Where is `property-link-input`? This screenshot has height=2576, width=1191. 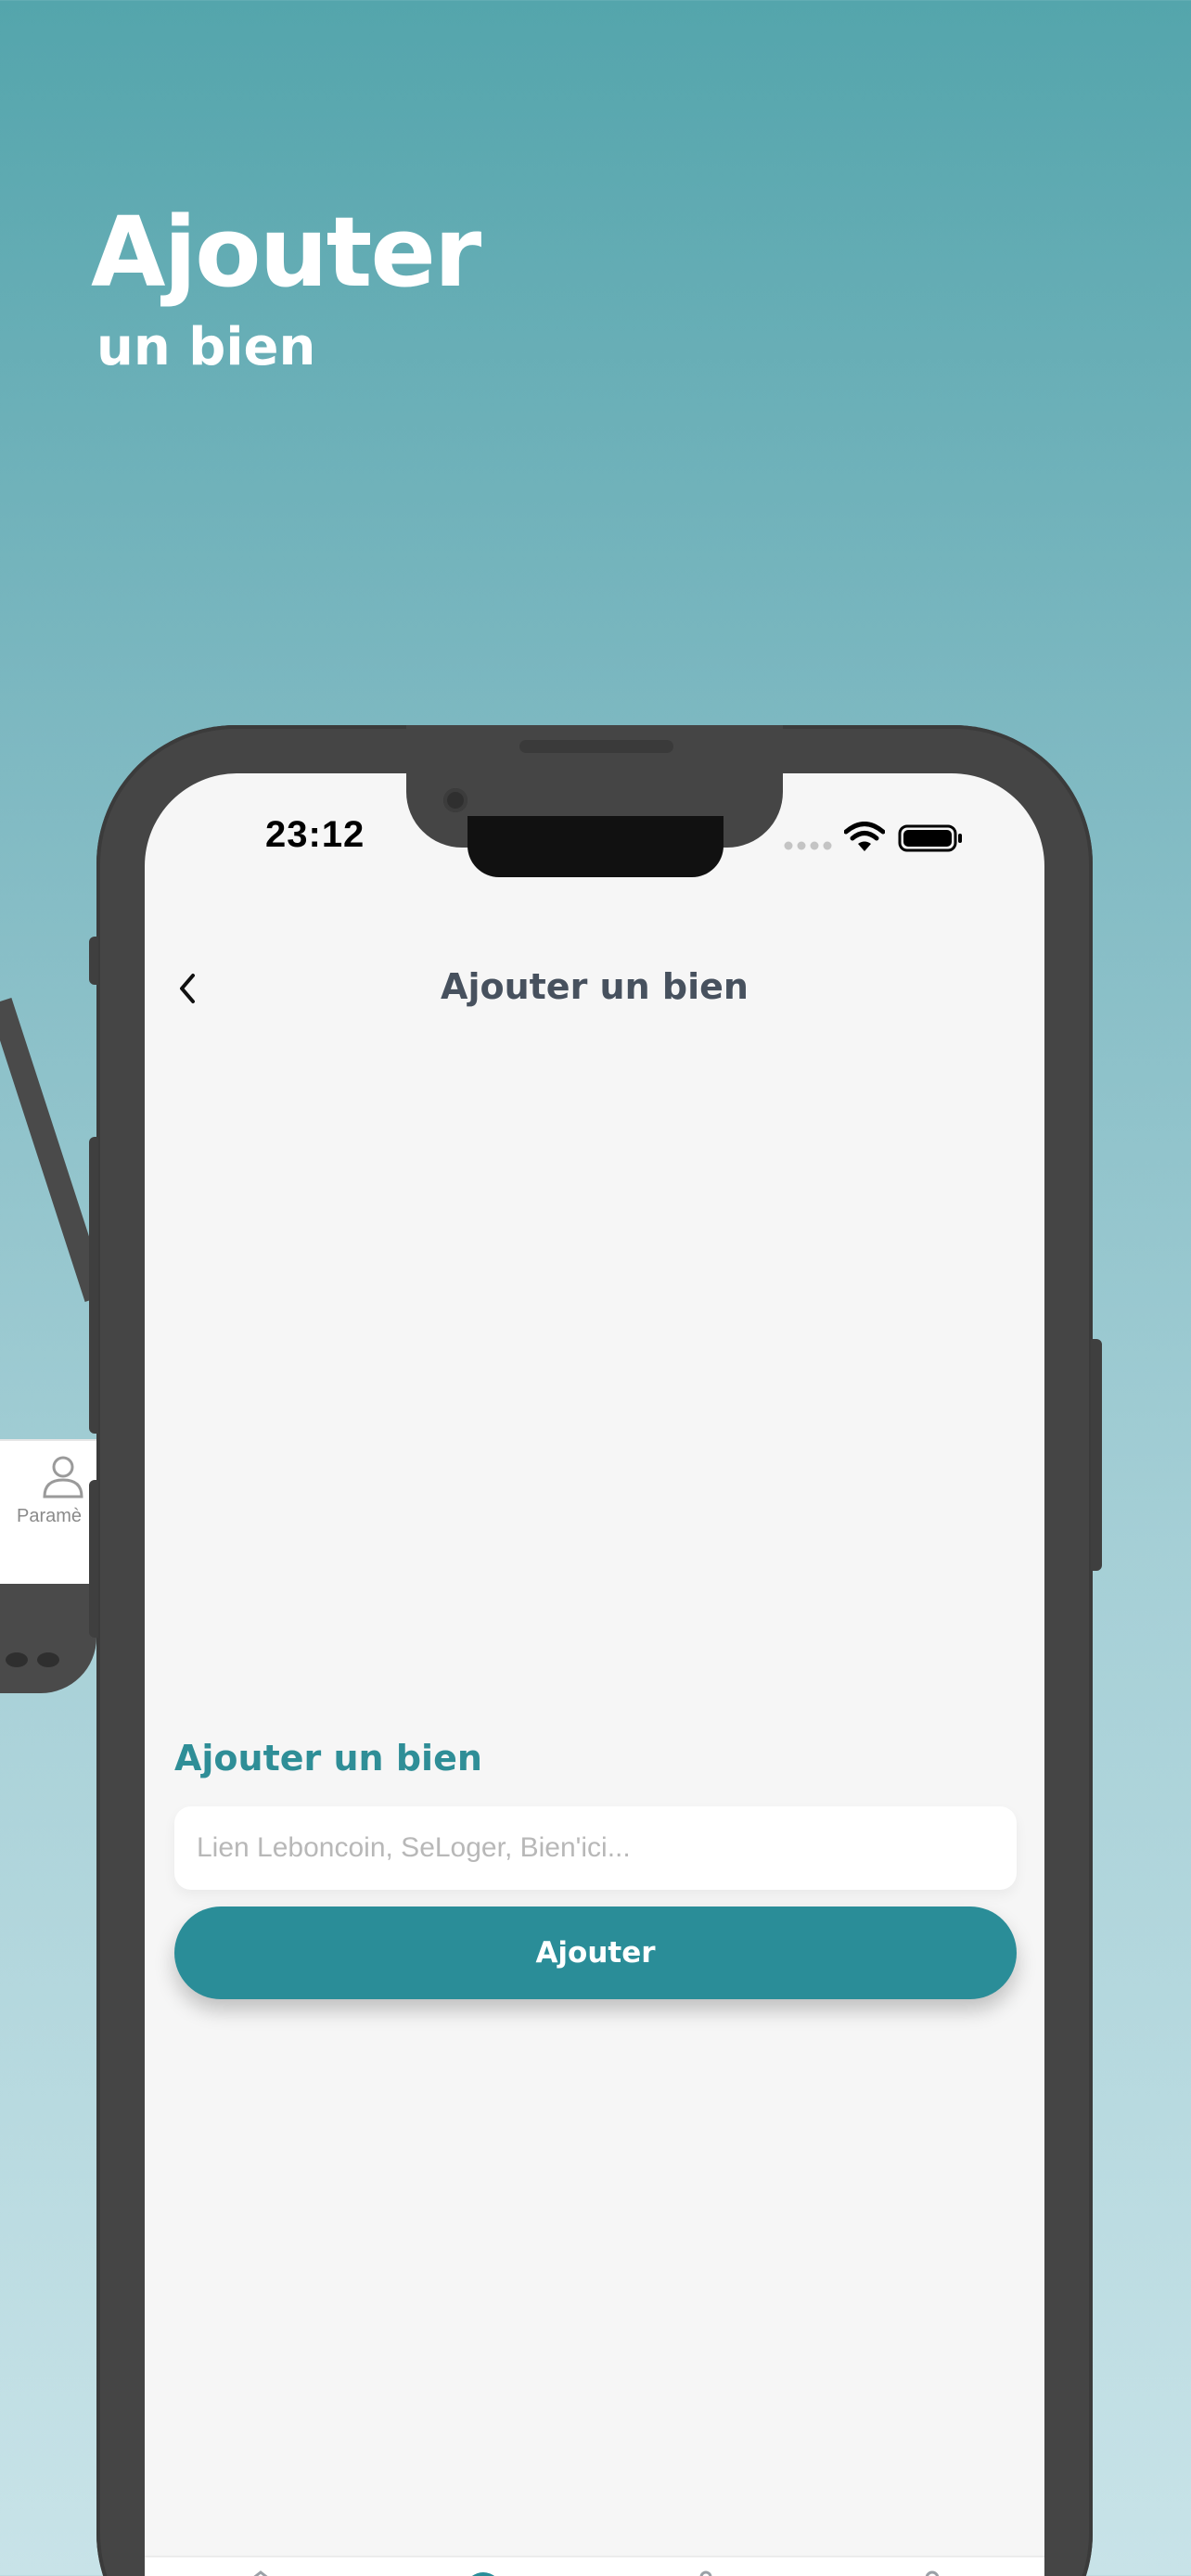
property-link-input is located at coordinates (595, 1848).